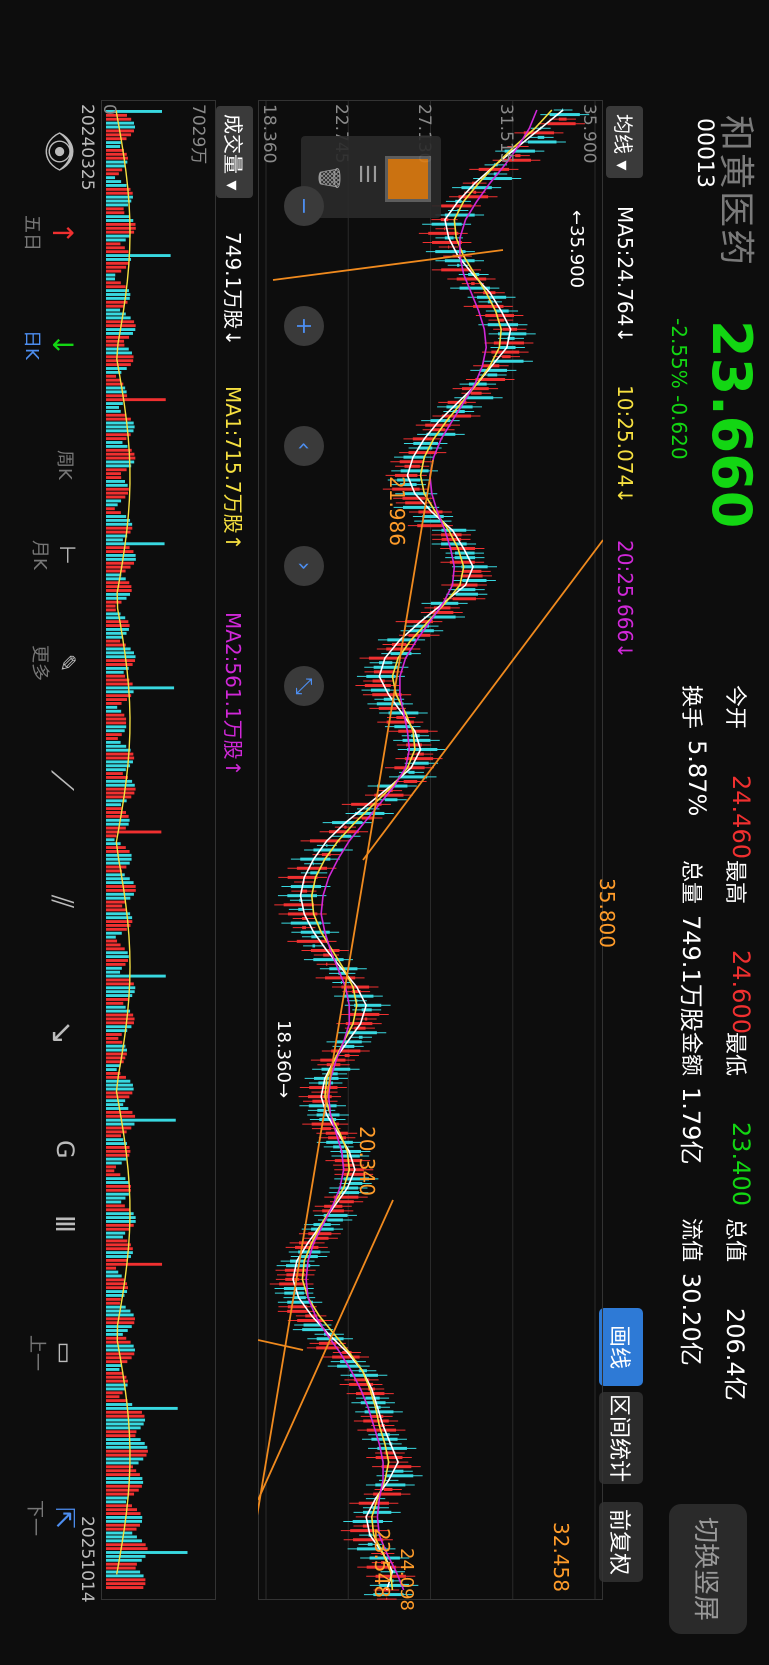  Describe the element at coordinates (64, 1224) in the screenshot. I see `bar-pattern-icon: Ⅲ` at that location.